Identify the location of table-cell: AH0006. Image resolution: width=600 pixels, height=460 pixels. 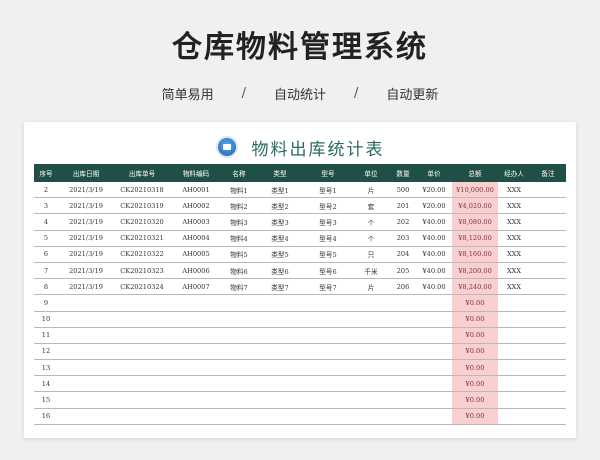
(196, 271).